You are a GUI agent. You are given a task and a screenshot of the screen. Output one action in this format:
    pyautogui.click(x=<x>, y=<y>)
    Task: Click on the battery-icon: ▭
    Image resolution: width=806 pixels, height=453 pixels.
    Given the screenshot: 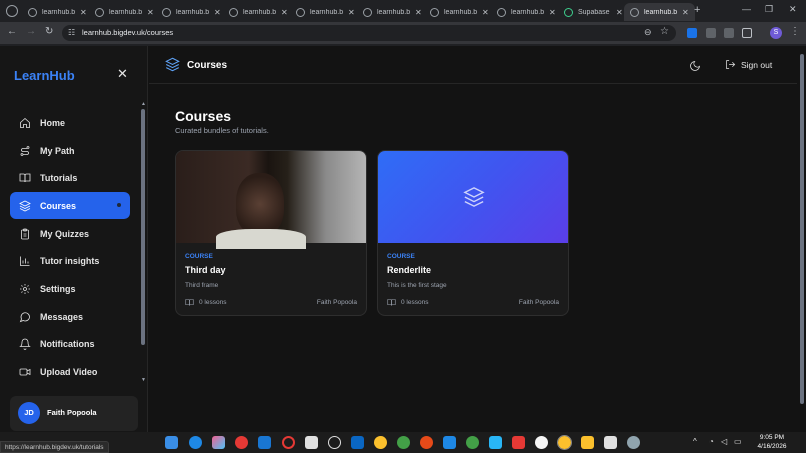 What is the action you would take?
    pyautogui.click(x=738, y=441)
    